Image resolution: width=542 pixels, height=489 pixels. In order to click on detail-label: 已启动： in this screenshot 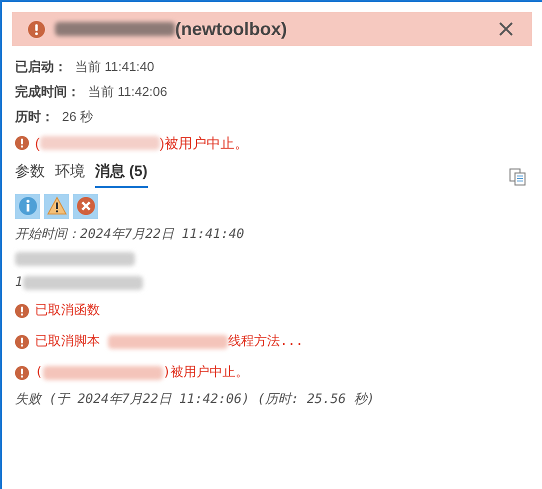, I will do `click(41, 67)`.